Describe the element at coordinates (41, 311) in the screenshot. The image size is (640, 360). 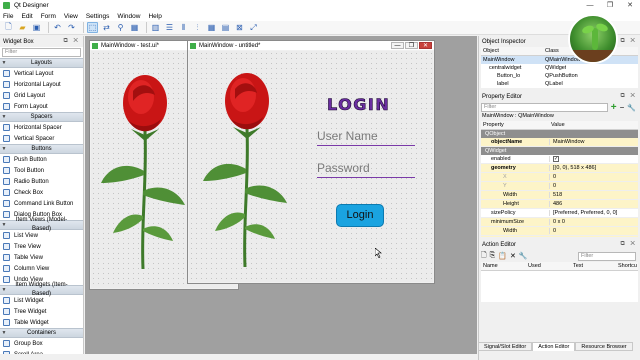
I see `widget-item: Tree Widget` at that location.